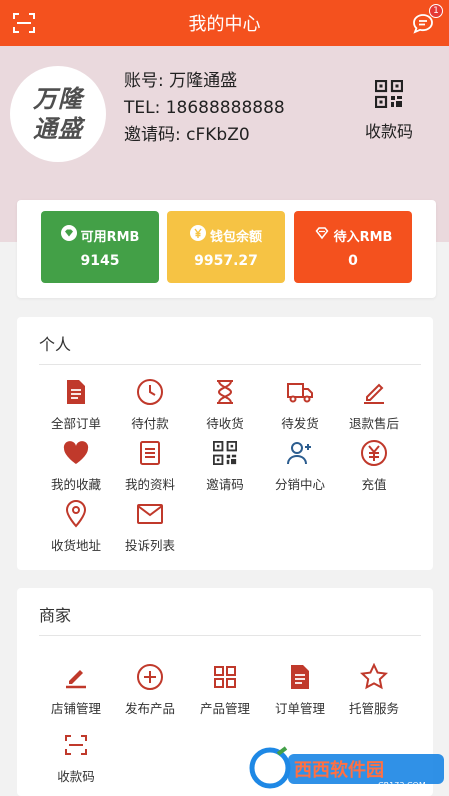 The width and height of the screenshot is (449, 796). Describe the element at coordinates (68, 235) in the screenshot. I see `diamond-icon` at that location.